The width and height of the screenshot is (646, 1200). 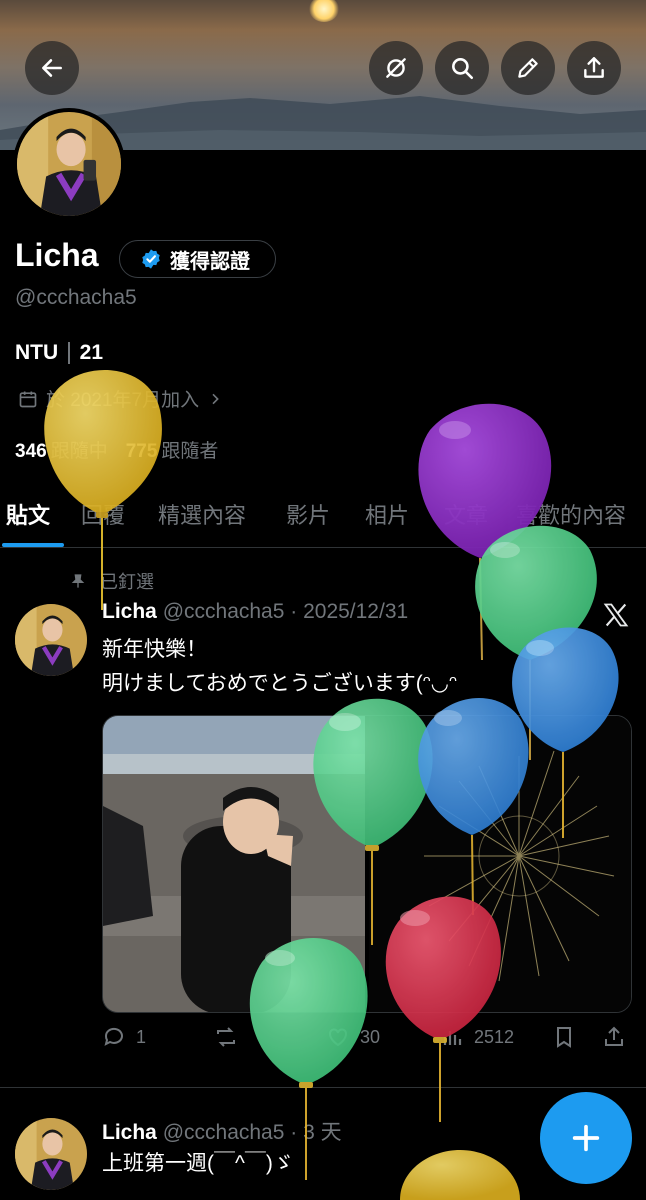 I want to click on search-icon, so click(x=463, y=69).